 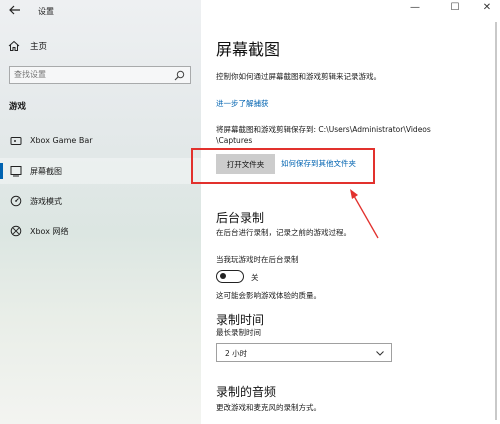 I want to click on search-box, so click(x=100, y=75).